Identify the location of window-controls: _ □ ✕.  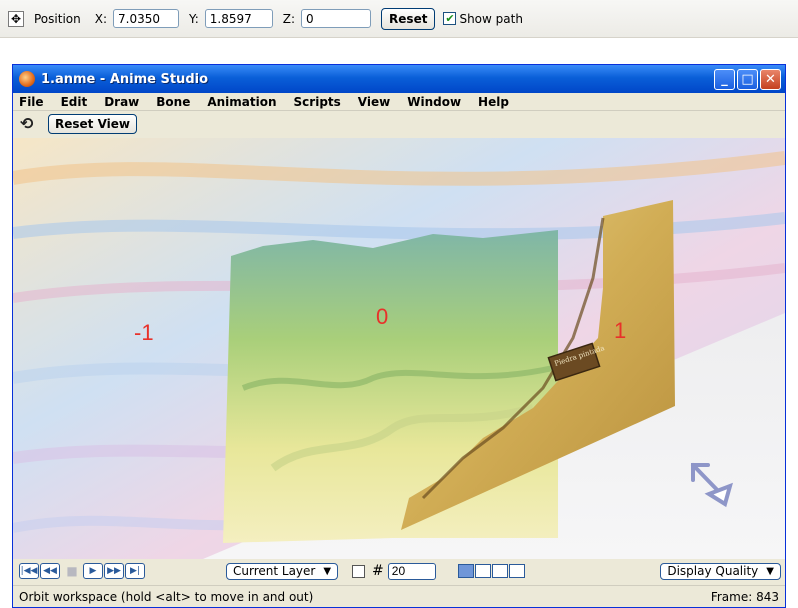
(749, 79).